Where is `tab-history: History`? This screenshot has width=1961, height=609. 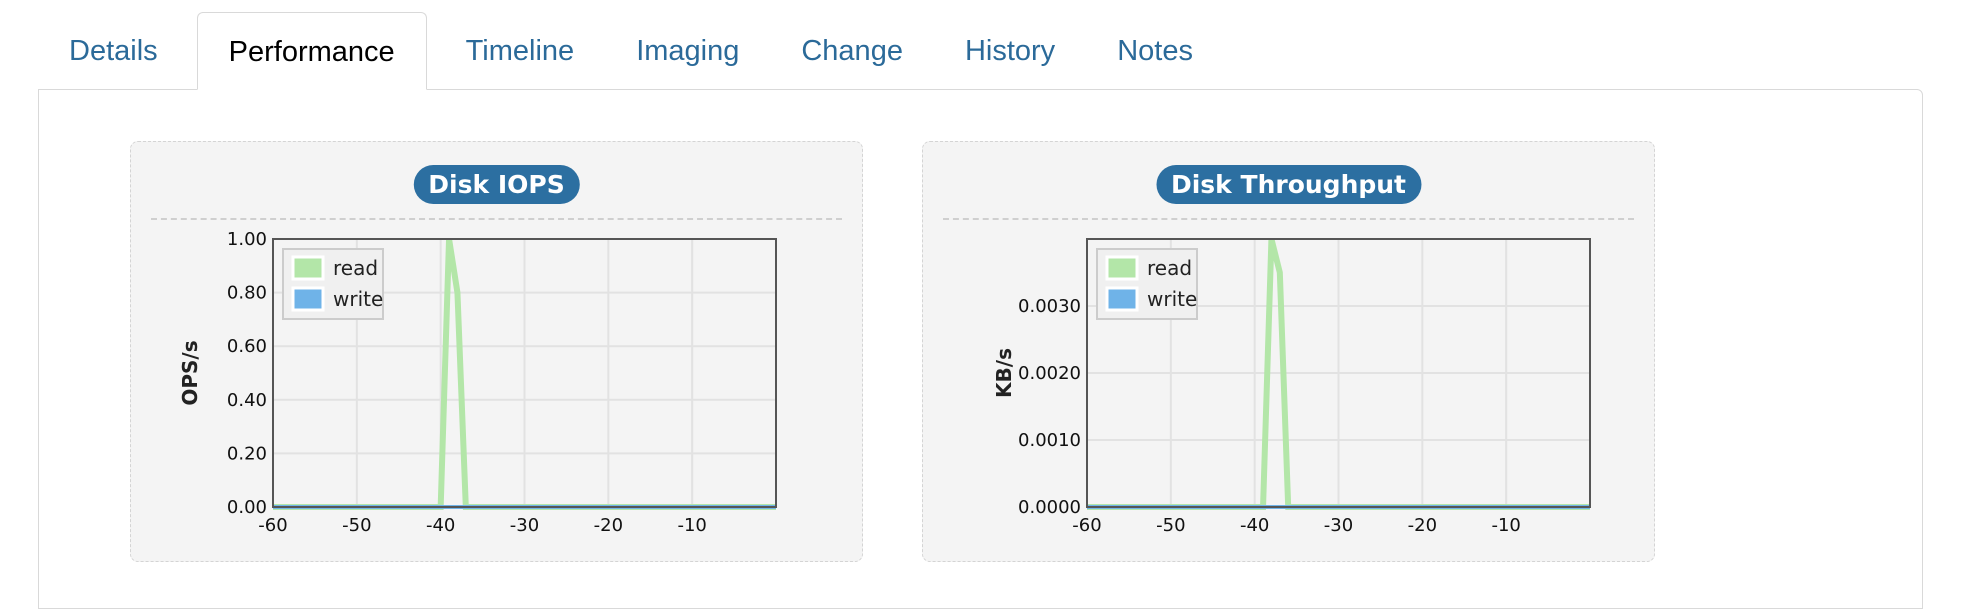
tab-history: History is located at coordinates (1010, 51).